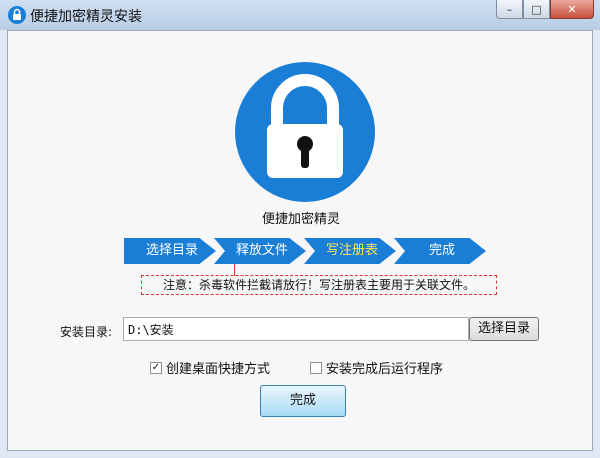 Image resolution: width=600 pixels, height=458 pixels. I want to click on run-after-install-checkbox: 安装完成后运行程序, so click(376, 367).